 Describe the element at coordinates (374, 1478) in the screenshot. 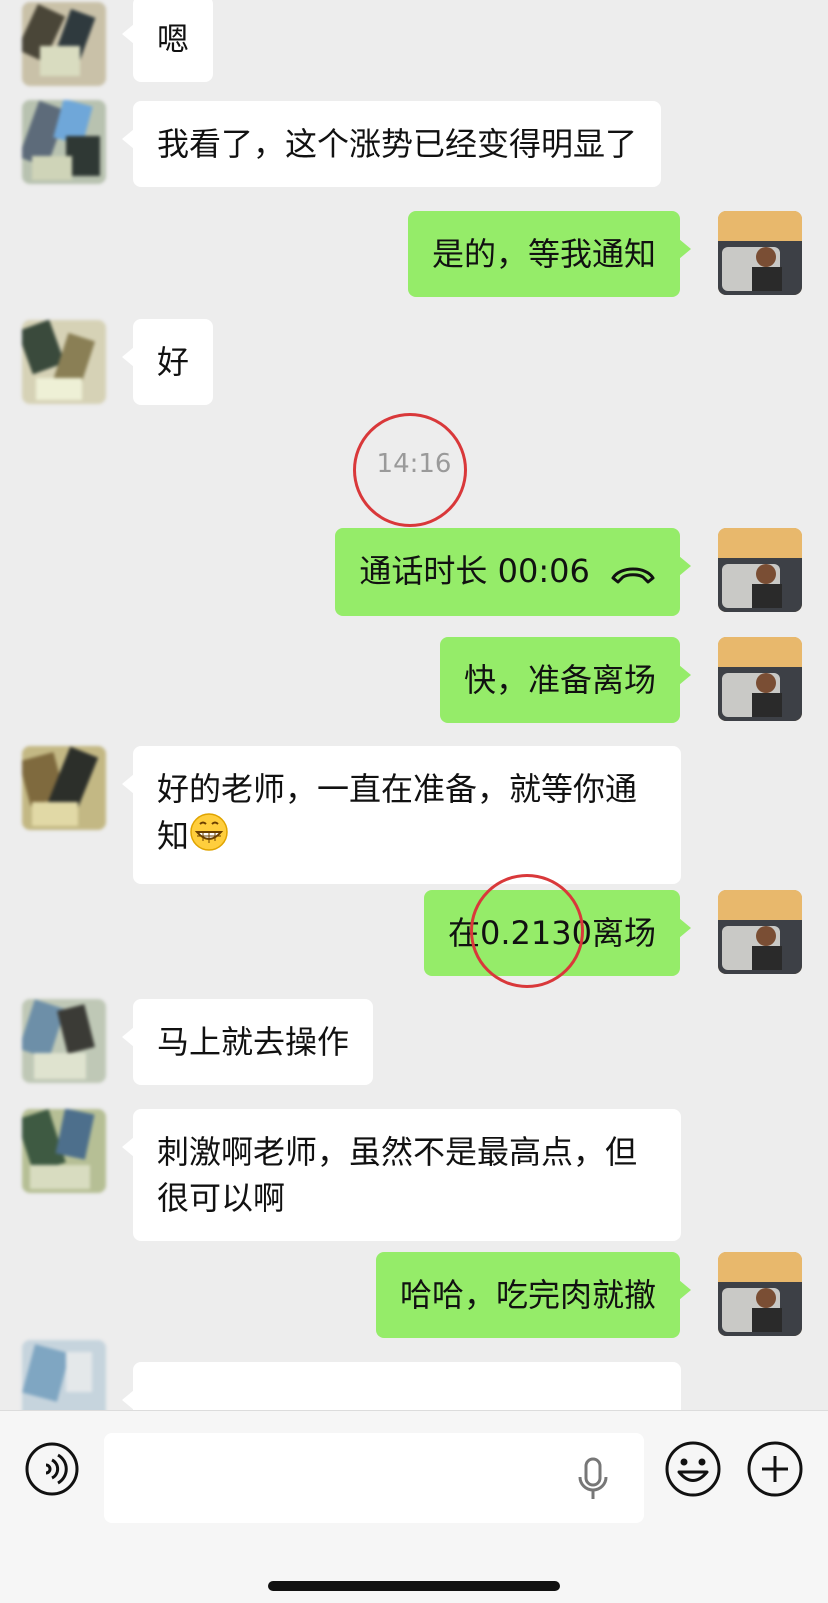

I see `message-input` at that location.